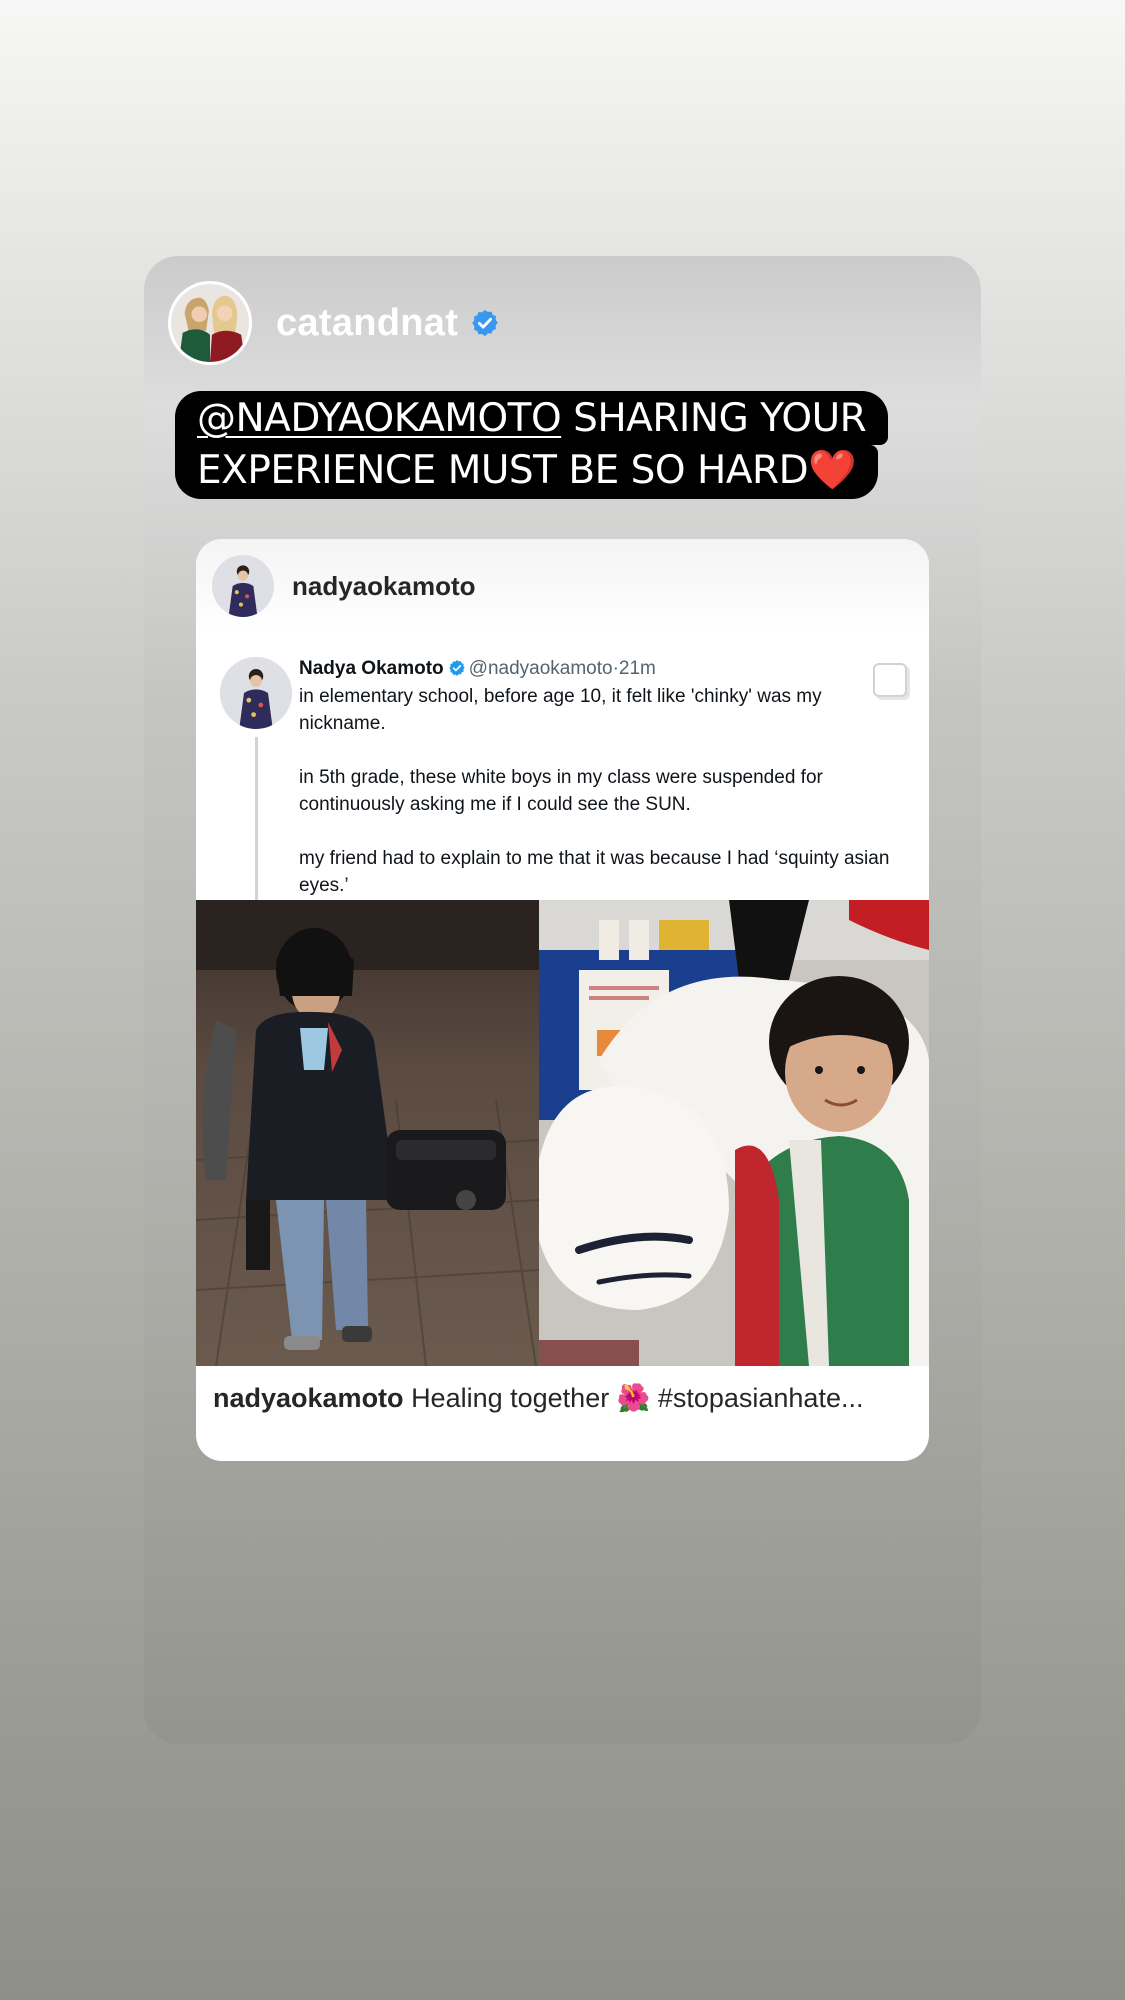 The height and width of the screenshot is (2000, 1125). I want to click on account-avatar, so click(210, 323).